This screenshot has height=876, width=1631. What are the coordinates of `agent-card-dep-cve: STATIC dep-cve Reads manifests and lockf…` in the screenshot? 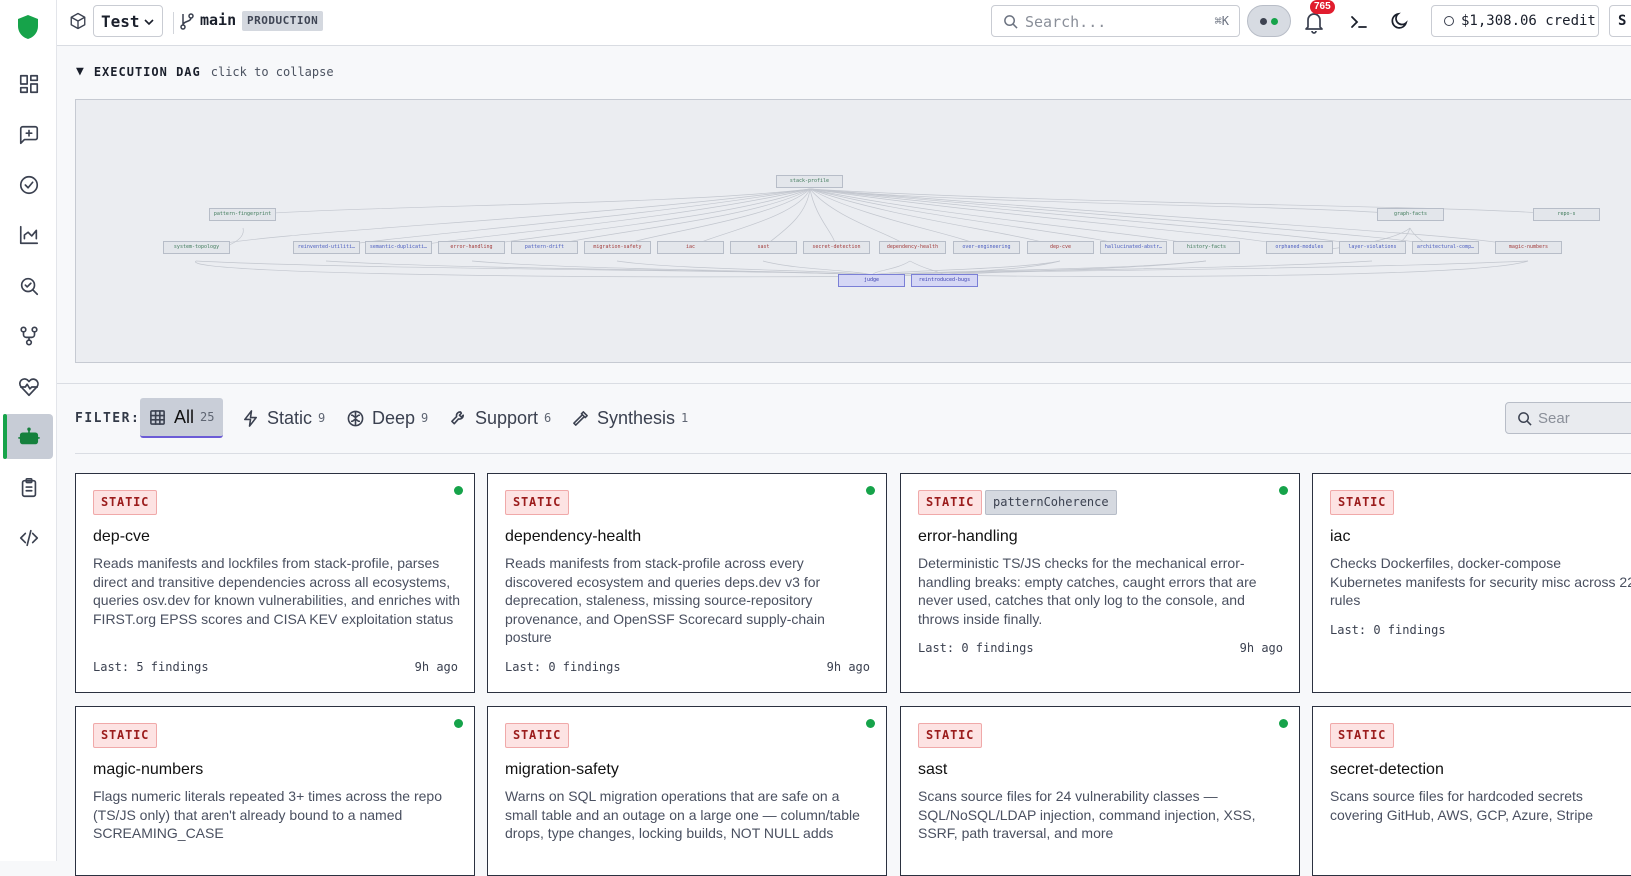 It's located at (275, 583).